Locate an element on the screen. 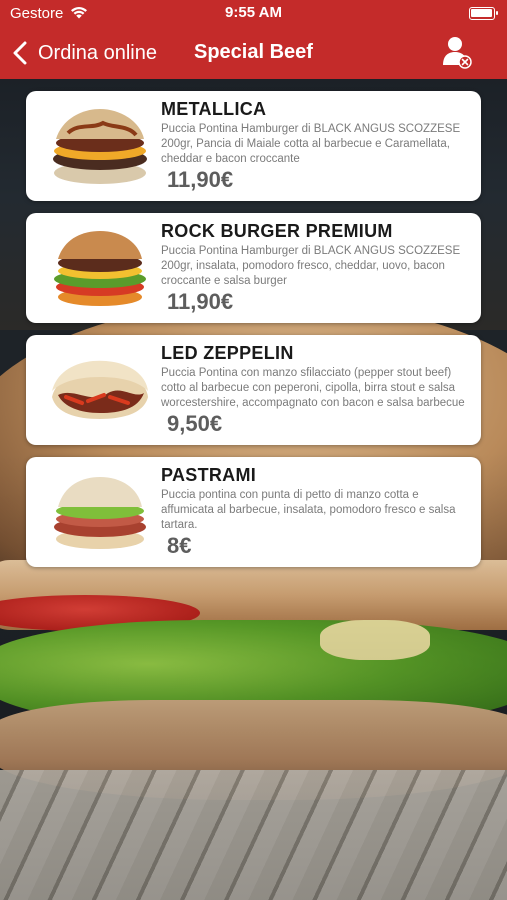 This screenshot has width=507, height=900. user-remove-icon is located at coordinates (457, 52).